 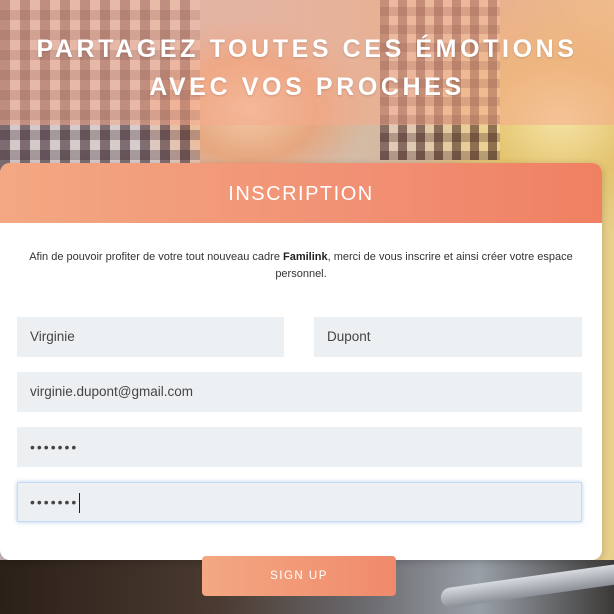 I want to click on sign-up-button: SIGN UP, so click(x=299, y=576).